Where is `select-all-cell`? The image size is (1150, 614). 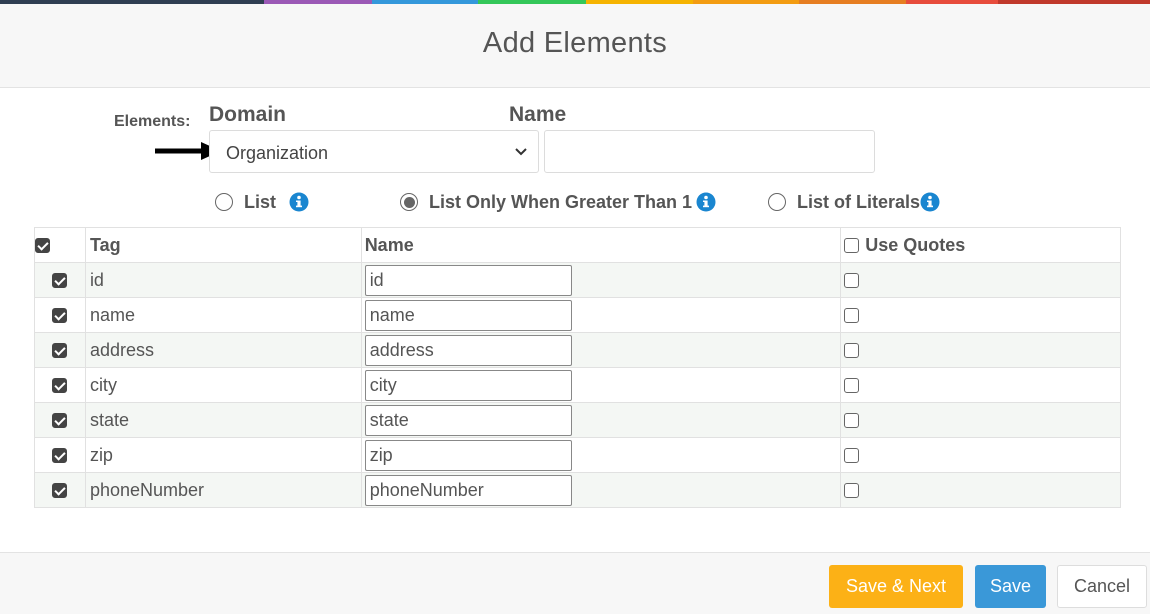
select-all-cell is located at coordinates (60, 245).